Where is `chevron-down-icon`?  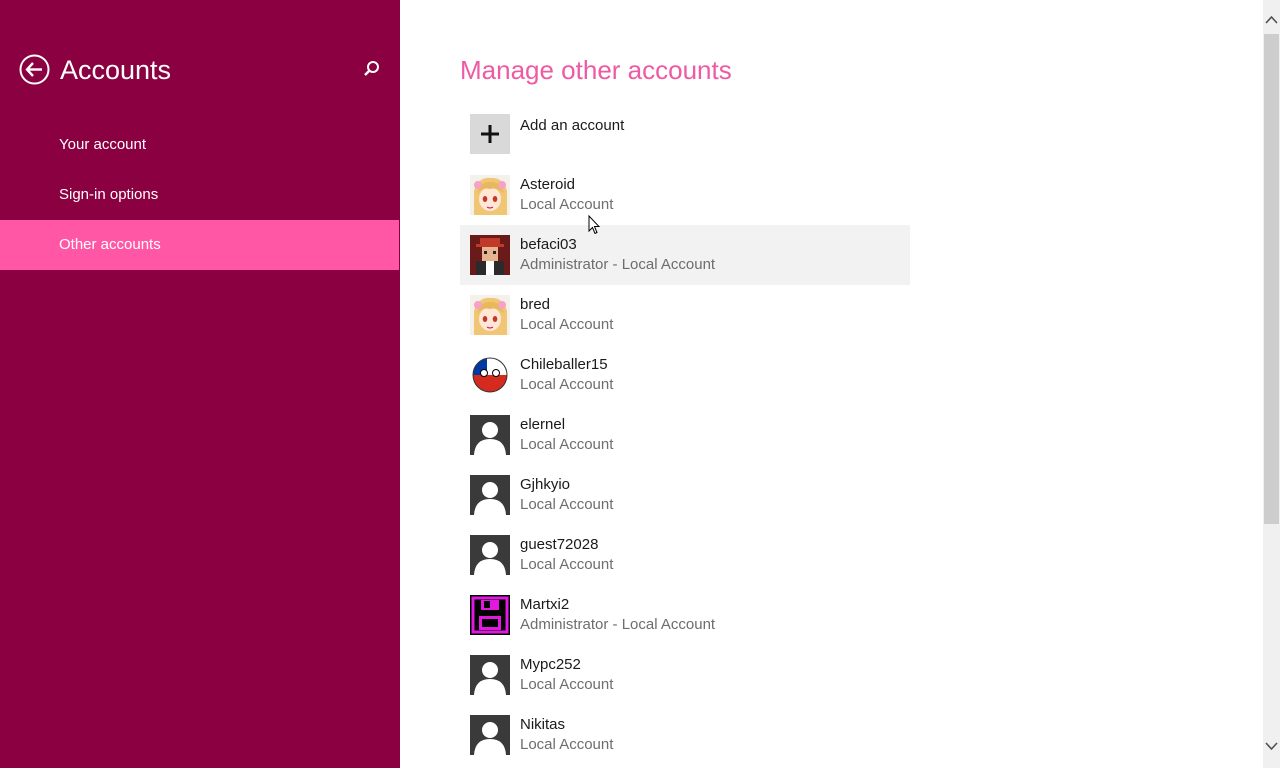 chevron-down-icon is located at coordinates (1271, 746).